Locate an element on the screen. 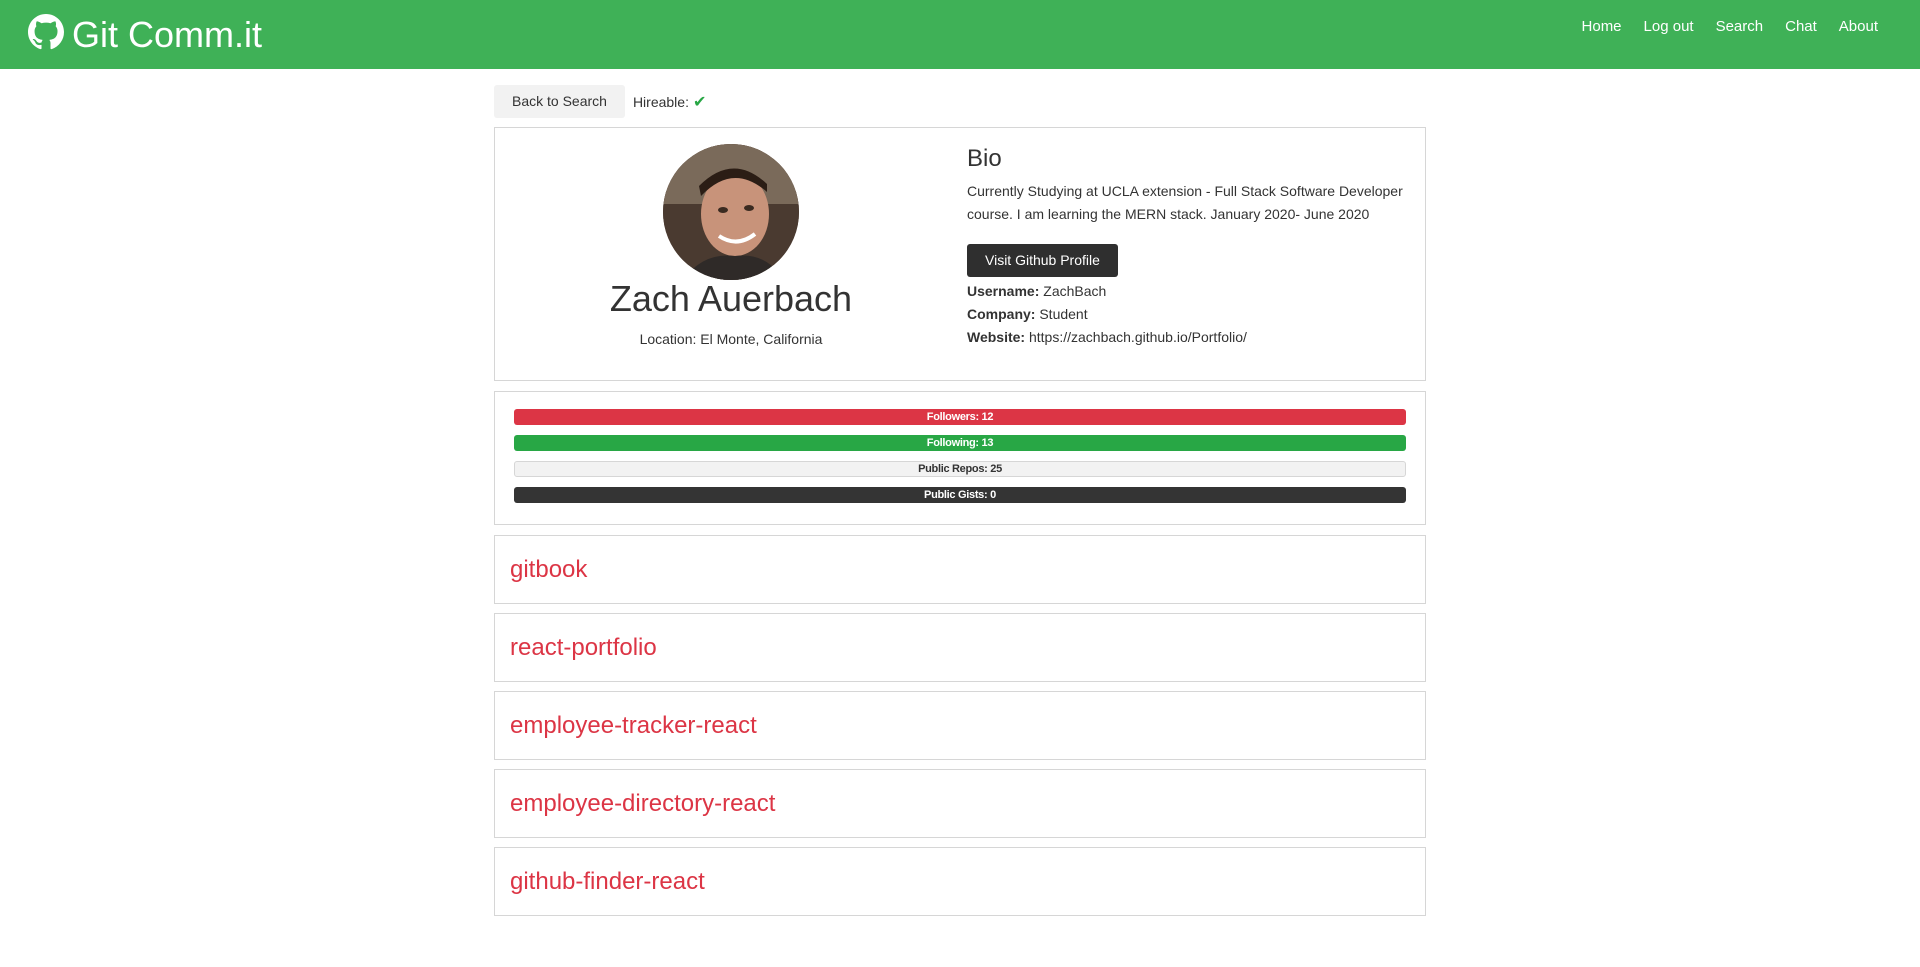 Image resolution: width=1920 pixels, height=967 pixels. avatar is located at coordinates (731, 212).